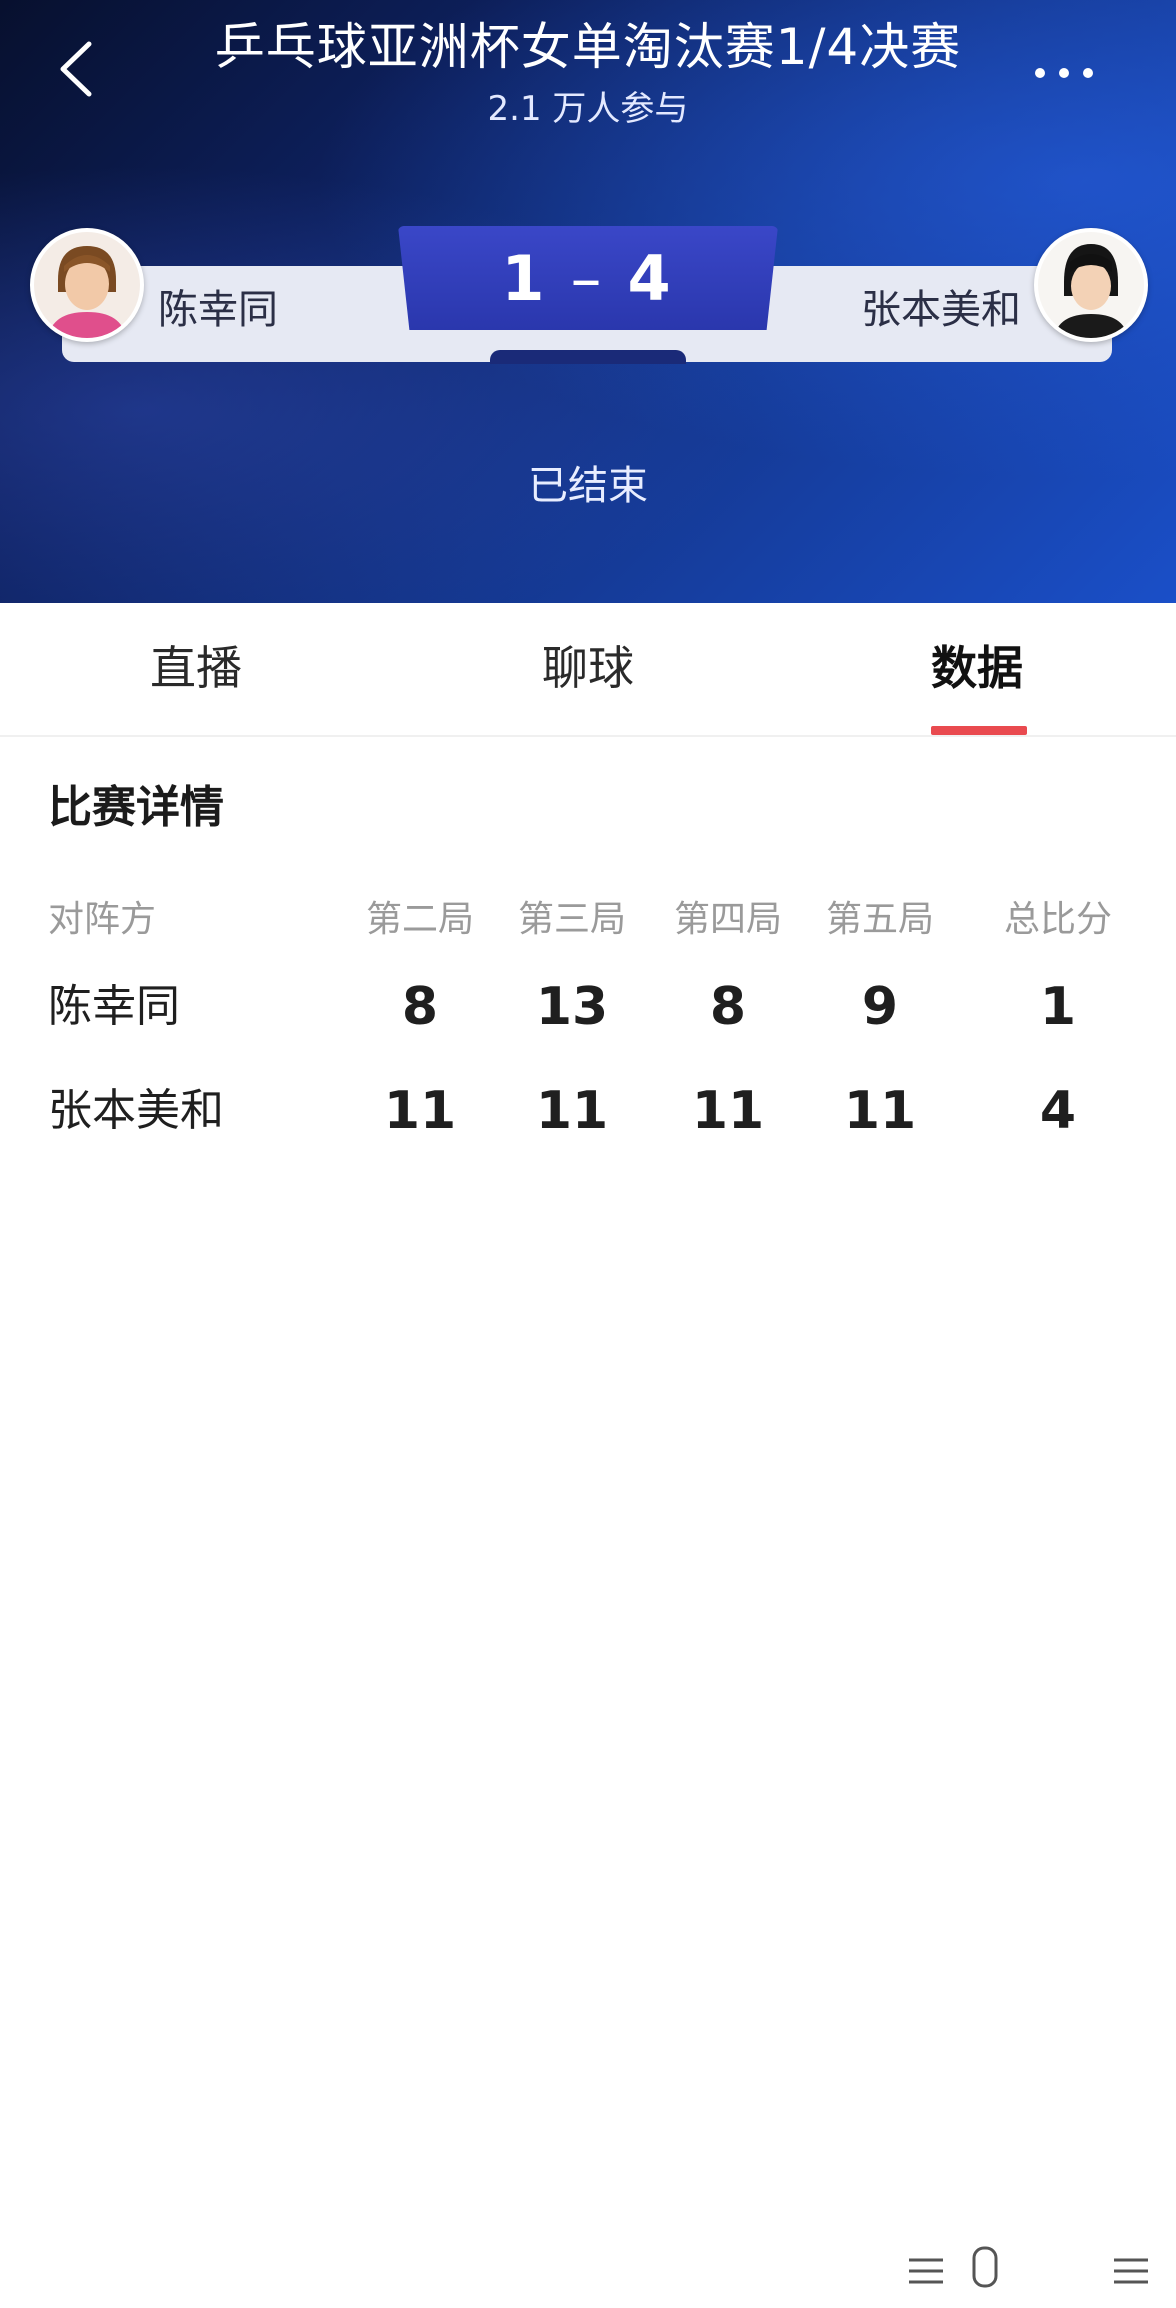 This screenshot has height=2308, width=1176. I want to click on column-header: 第五局, so click(879, 919).